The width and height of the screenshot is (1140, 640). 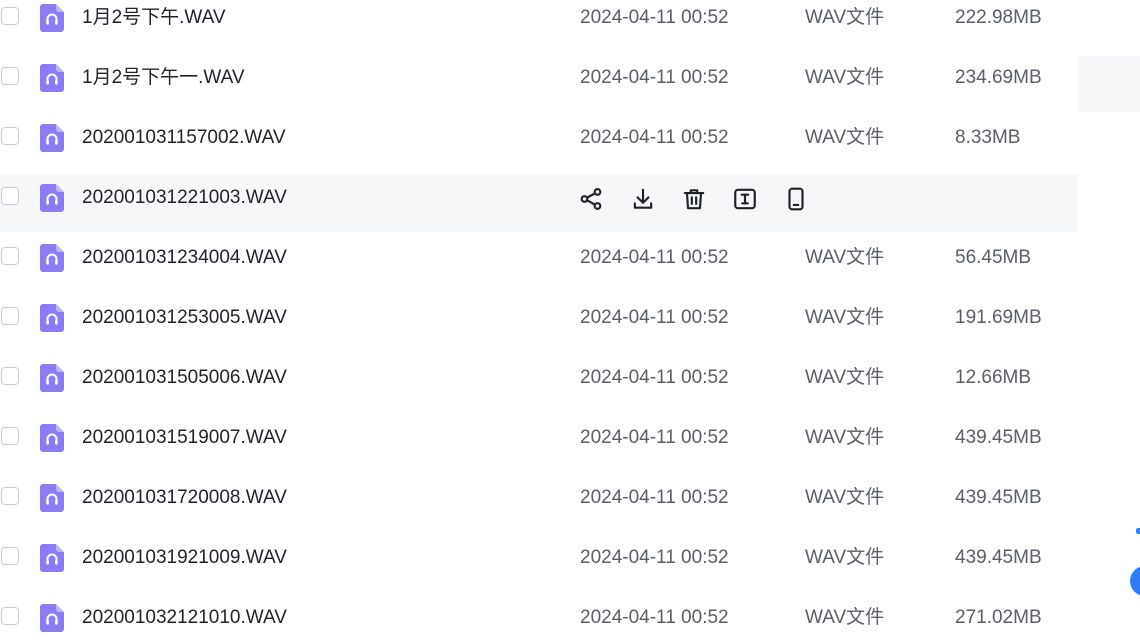 I want to click on rename-icon, so click(x=745, y=202).